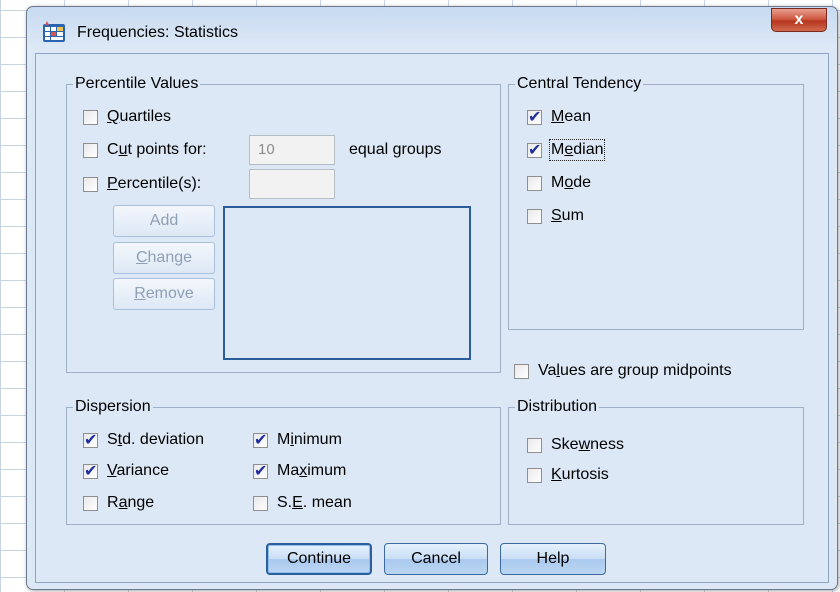 The image size is (840, 592). I want to click on quartiles-option: Quartiles, so click(127, 117).